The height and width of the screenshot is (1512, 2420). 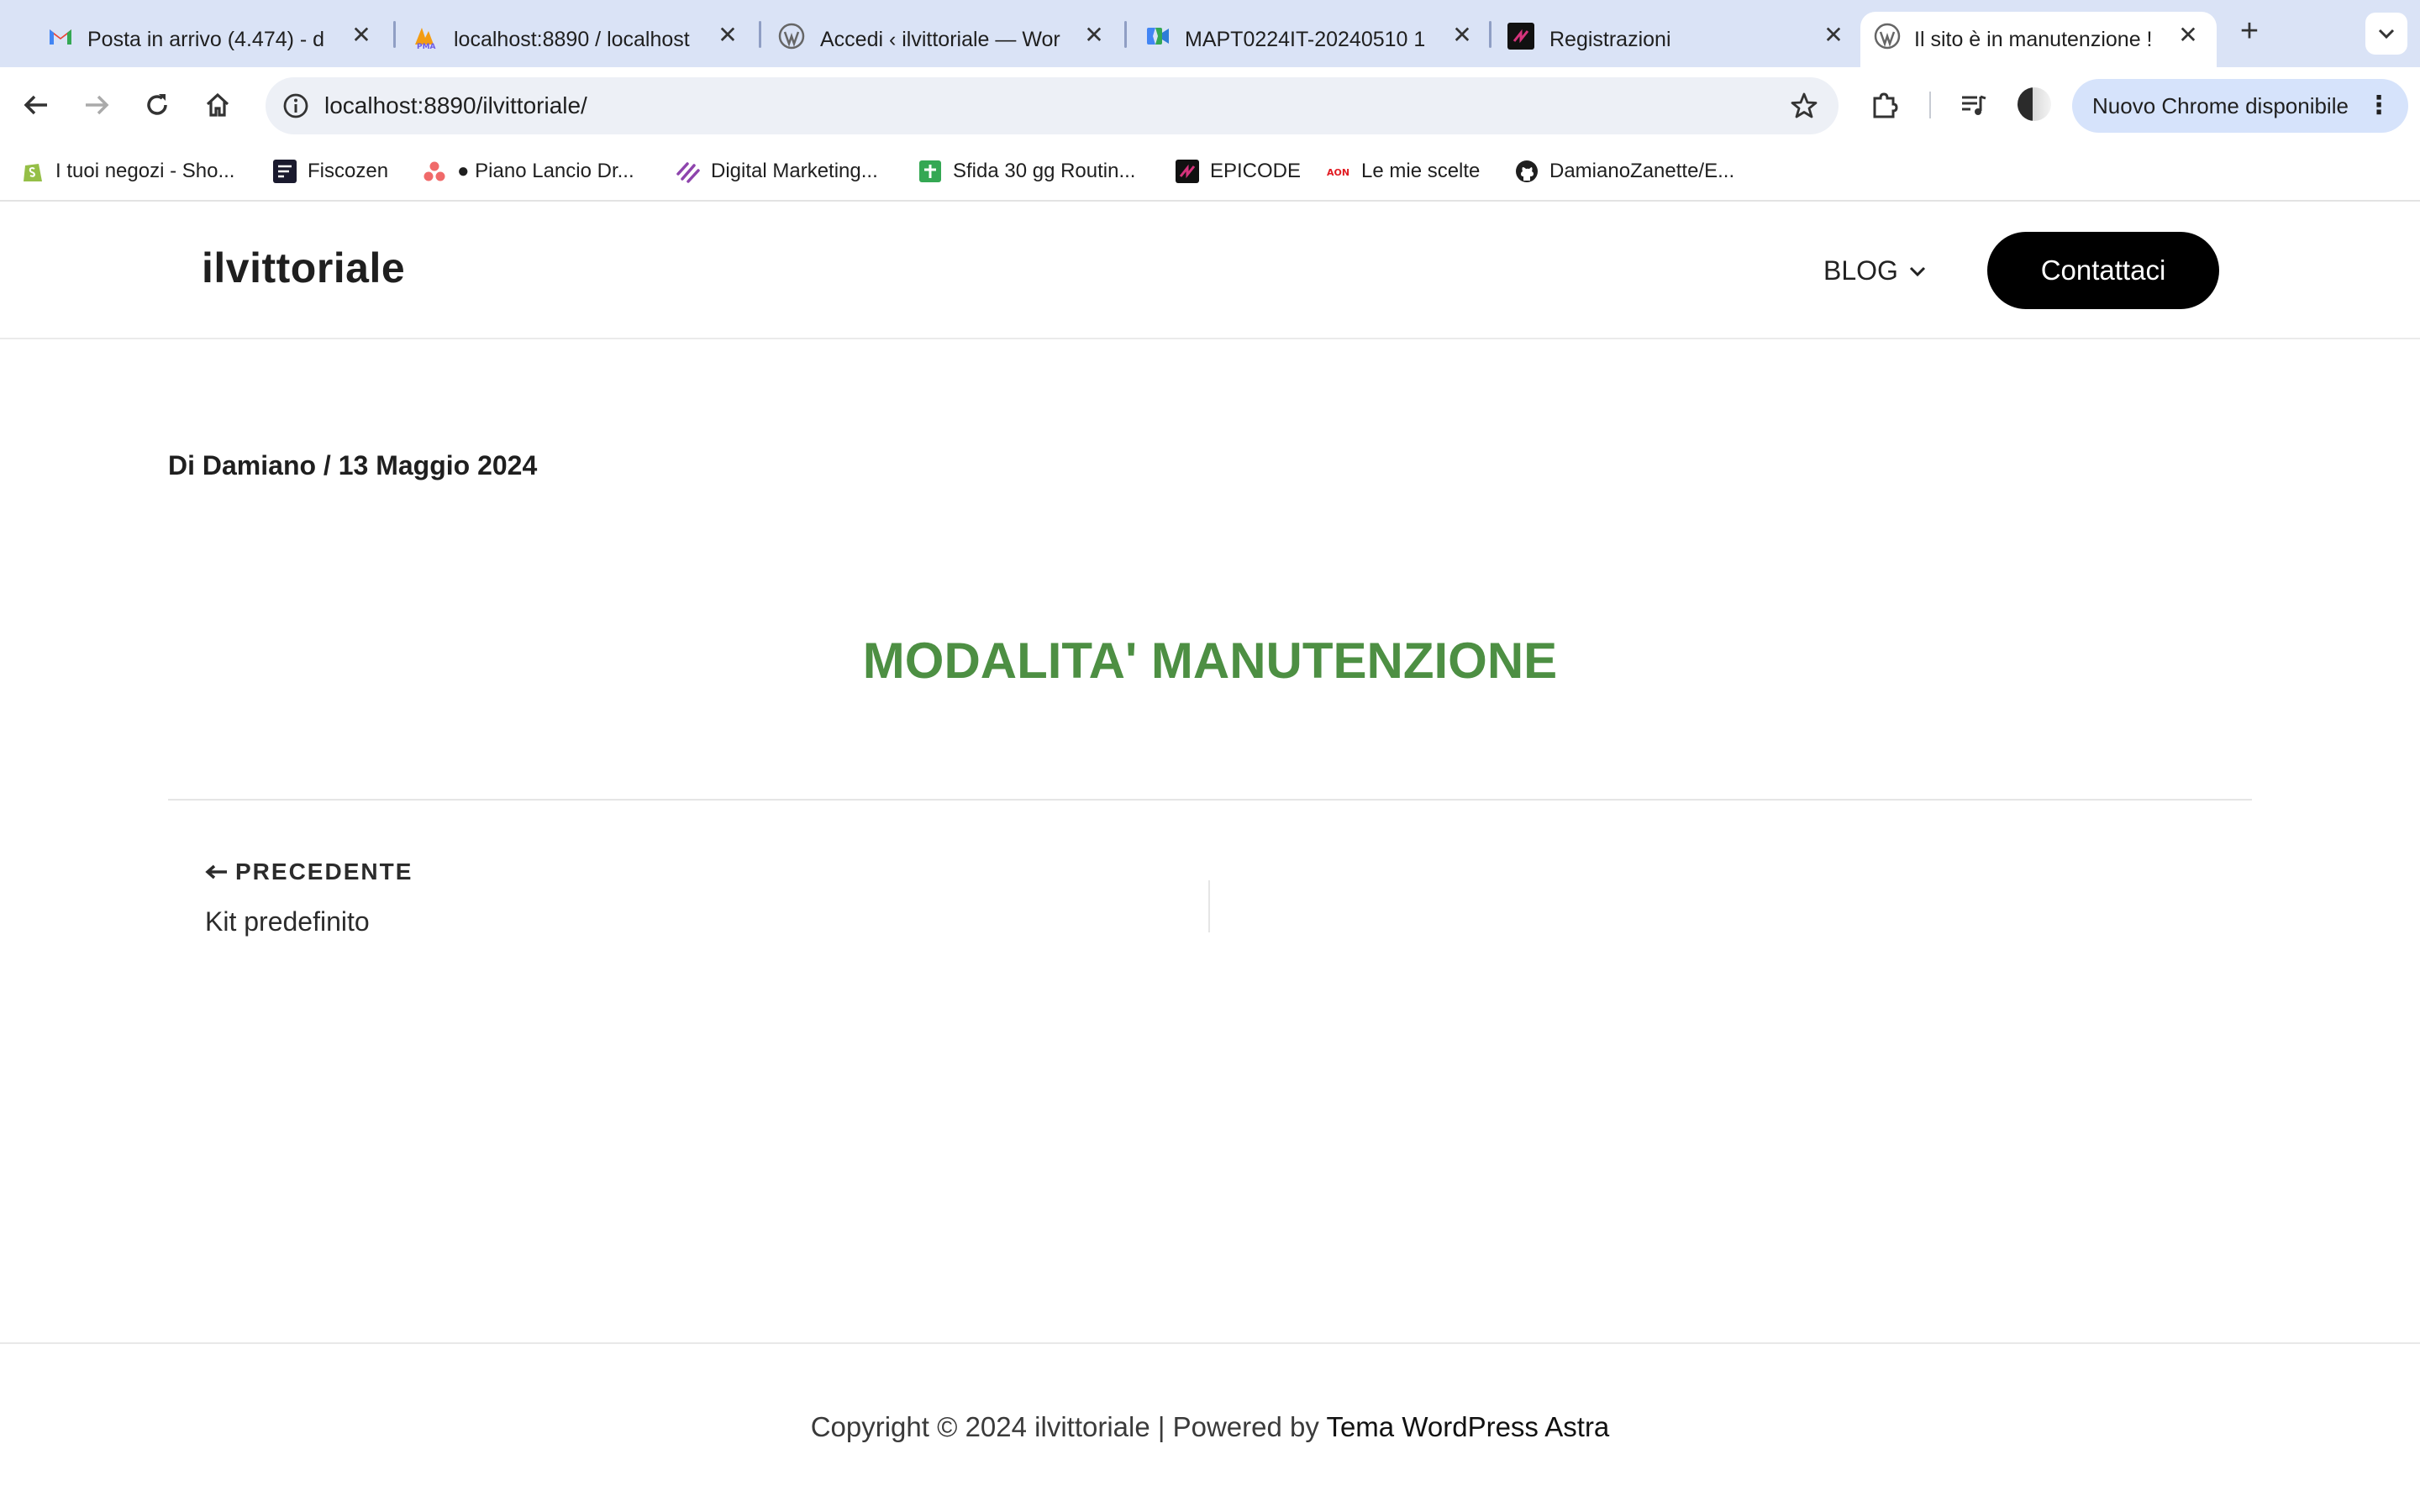 What do you see at coordinates (1210, 1343) in the screenshot?
I see `footer-divider` at bounding box center [1210, 1343].